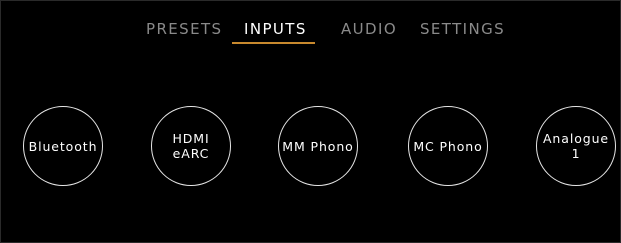 The image size is (621, 243). Describe the element at coordinates (462, 29) in the screenshot. I see `tab-settings: SETTINGS` at that location.